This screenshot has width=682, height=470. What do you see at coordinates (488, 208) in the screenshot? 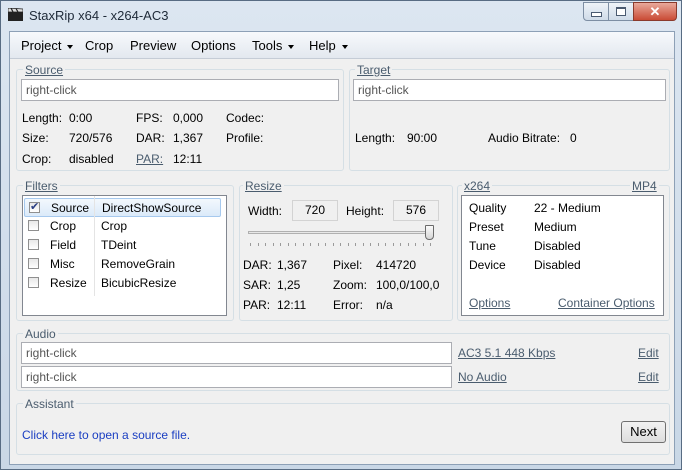
I see `encoder-key: Quality` at bounding box center [488, 208].